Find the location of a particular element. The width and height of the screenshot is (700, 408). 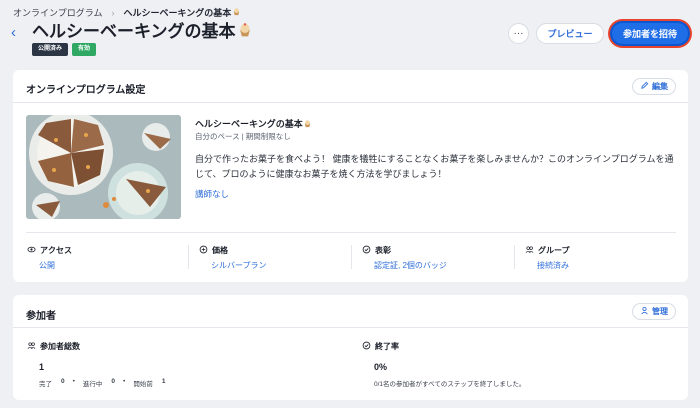

breadcrumb-current: ヘルシーベーキングの基本 is located at coordinates (177, 13).